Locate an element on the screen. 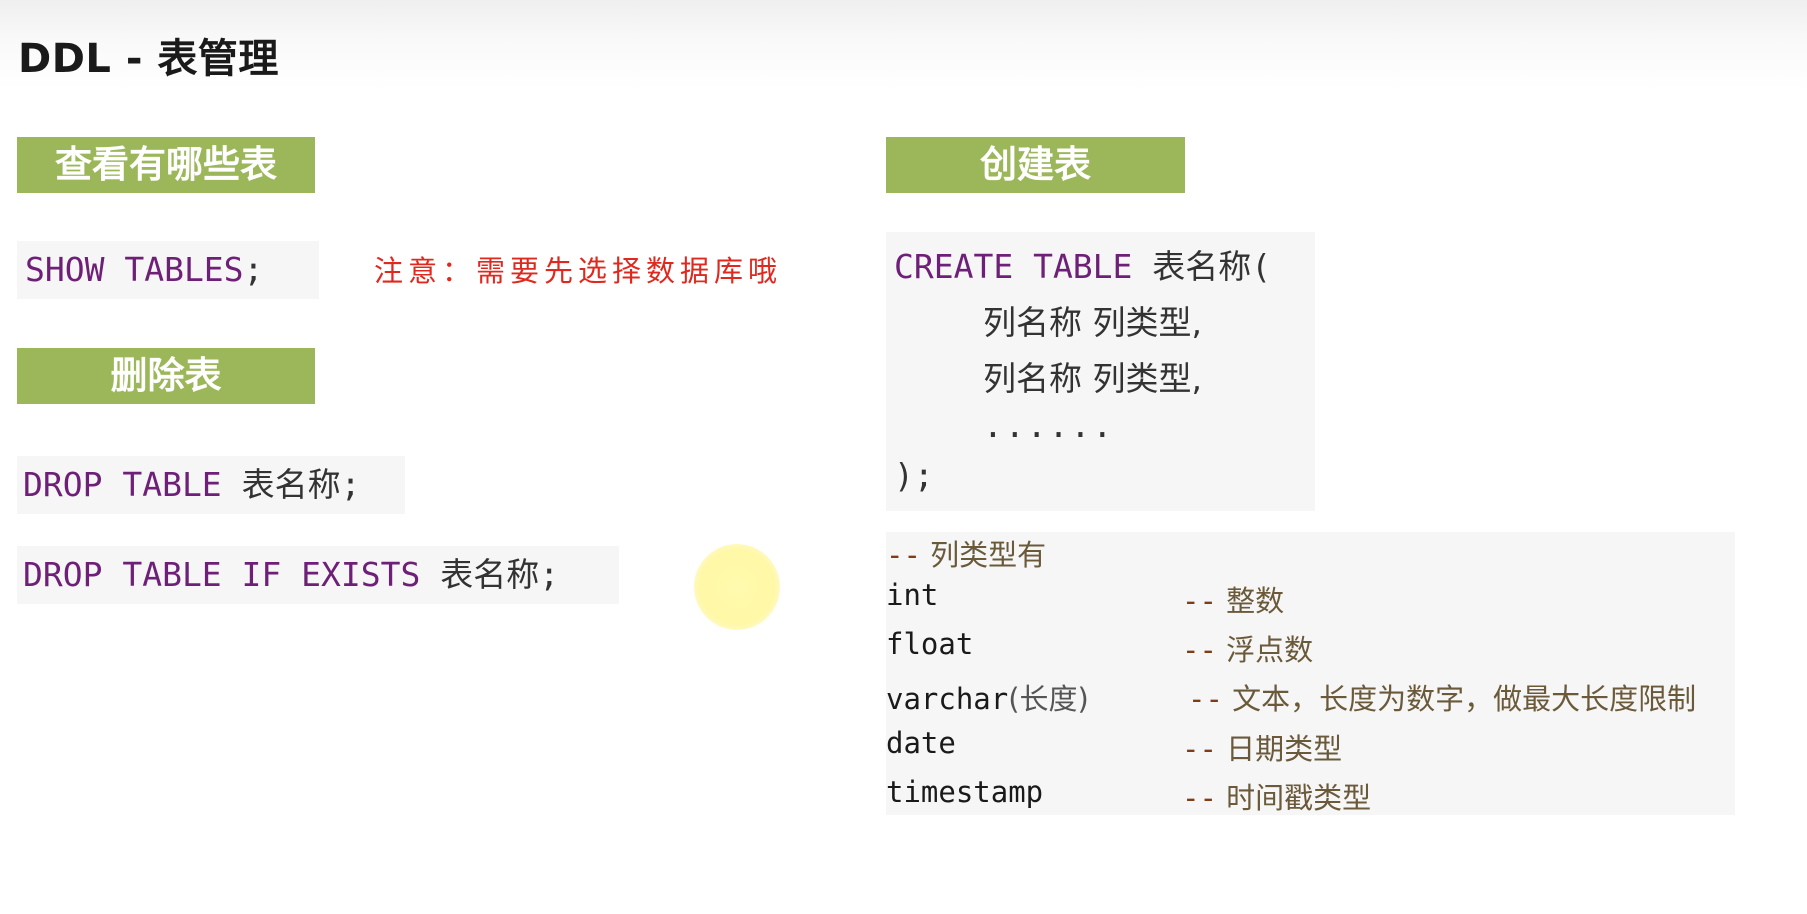  type-name-float: float is located at coordinates (930, 644).